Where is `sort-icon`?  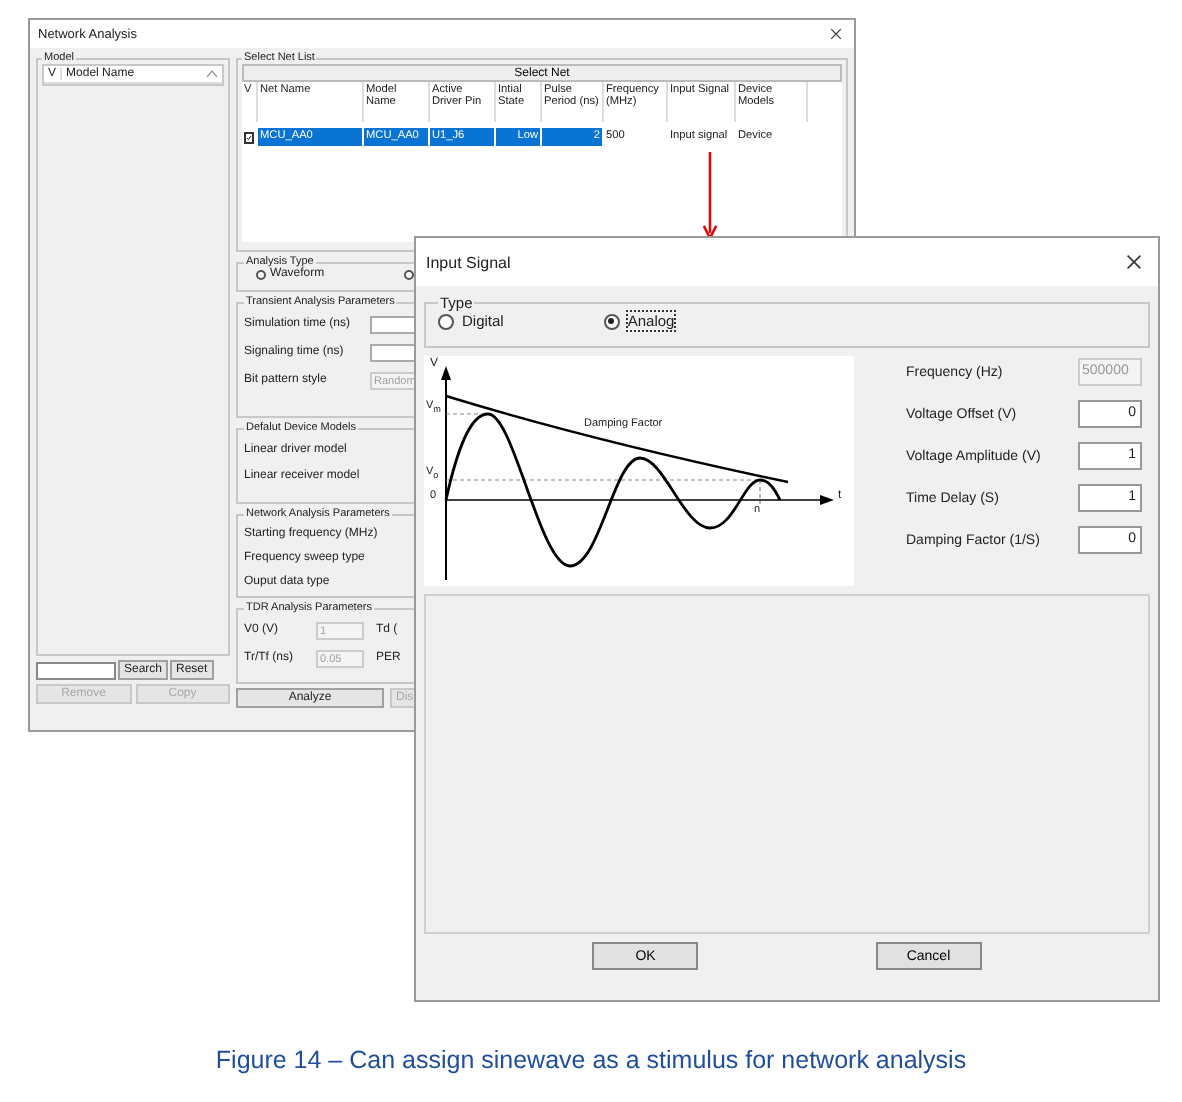
sort-icon is located at coordinates (212, 74).